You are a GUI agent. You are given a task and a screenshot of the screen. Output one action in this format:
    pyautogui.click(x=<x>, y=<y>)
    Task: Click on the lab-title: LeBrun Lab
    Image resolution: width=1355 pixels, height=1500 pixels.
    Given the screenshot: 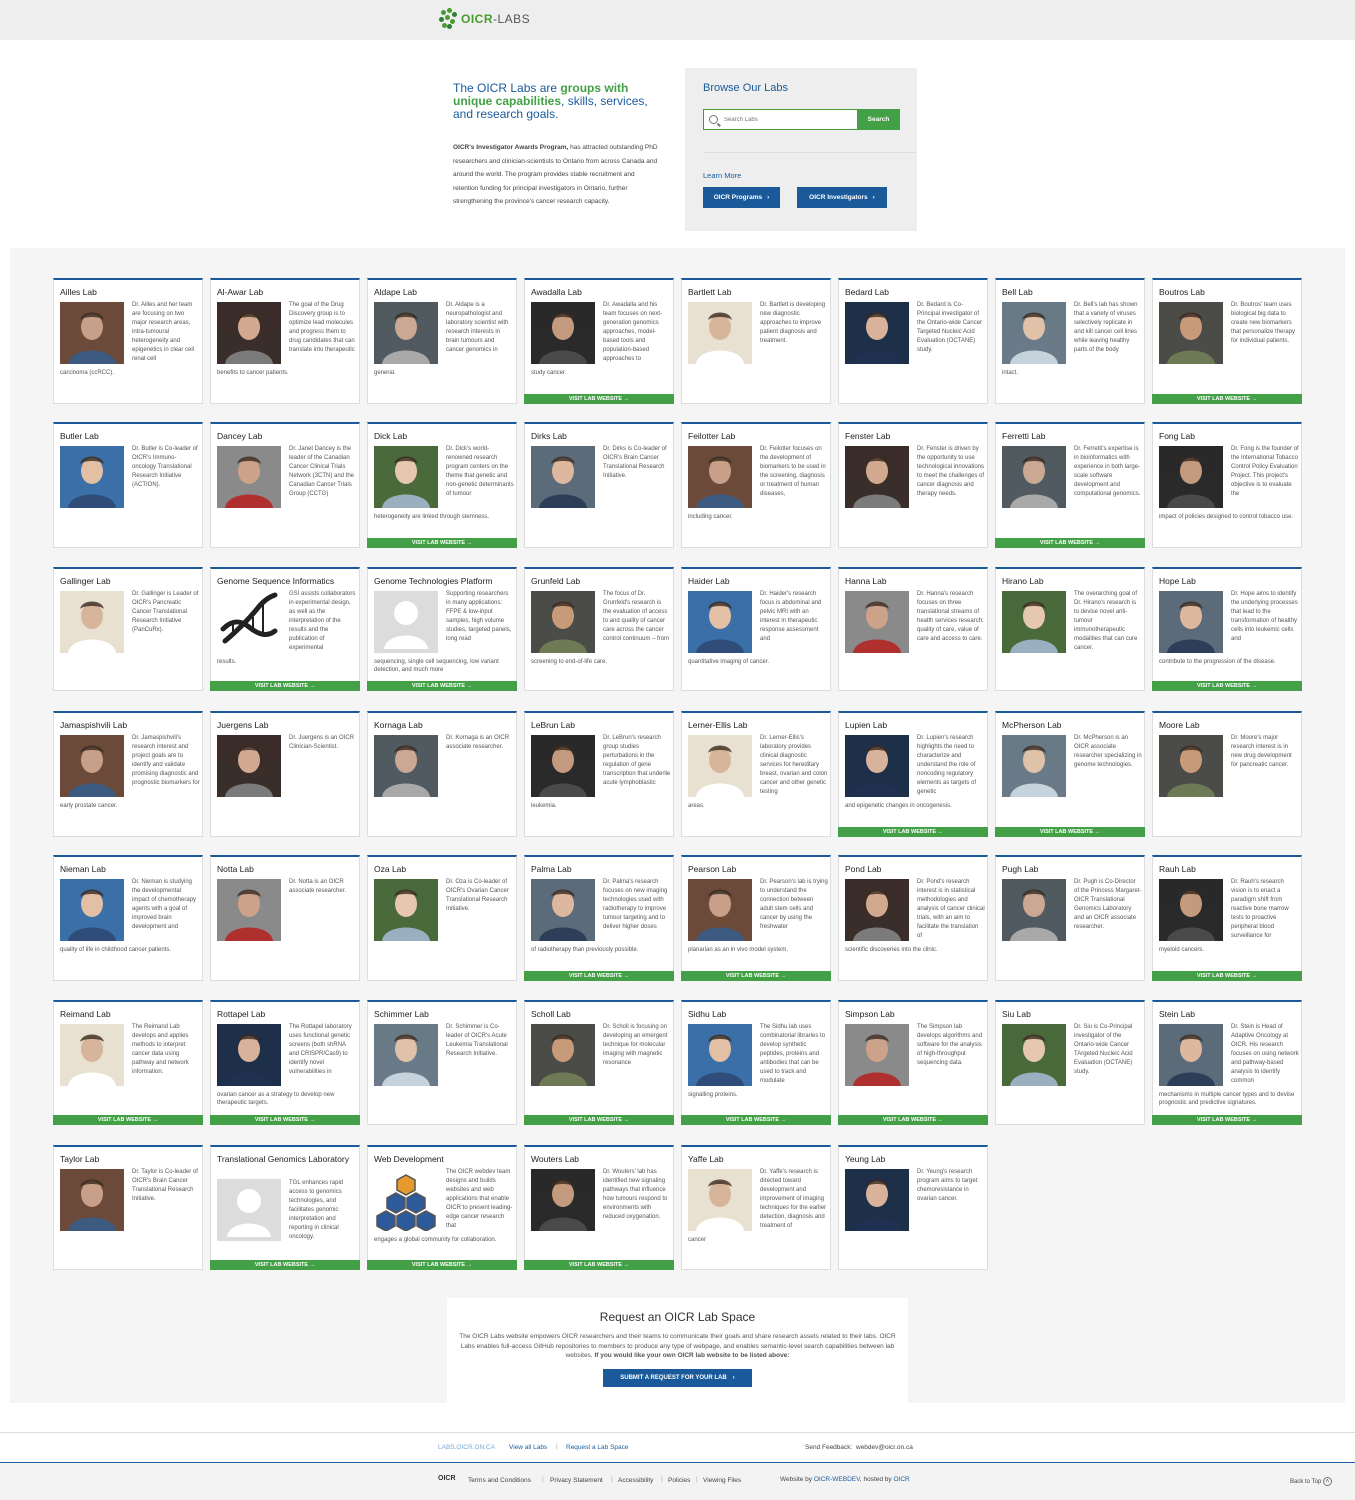 What is the action you would take?
    pyautogui.click(x=601, y=725)
    